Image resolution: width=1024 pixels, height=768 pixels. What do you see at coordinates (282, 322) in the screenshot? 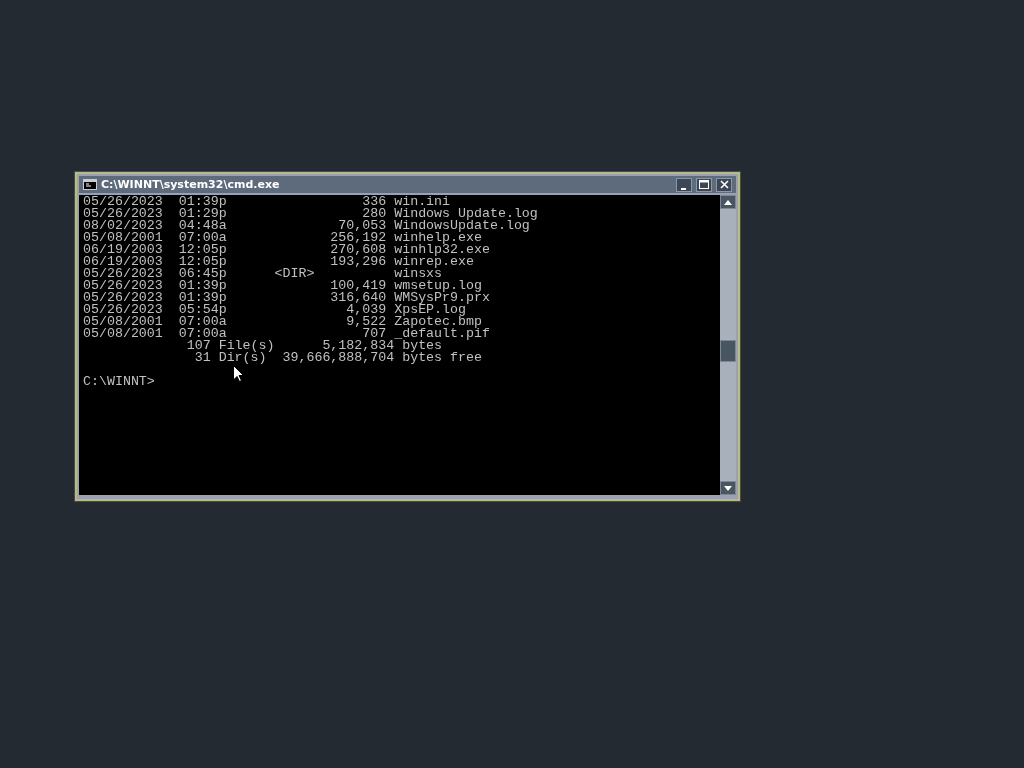
I see `console-line: 05/08/2001 07:00a 9,522 Zapotec.bmp` at bounding box center [282, 322].